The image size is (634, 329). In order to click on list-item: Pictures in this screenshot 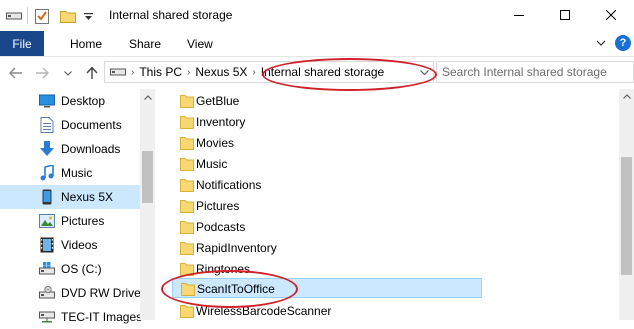, I will do `click(327, 206)`.